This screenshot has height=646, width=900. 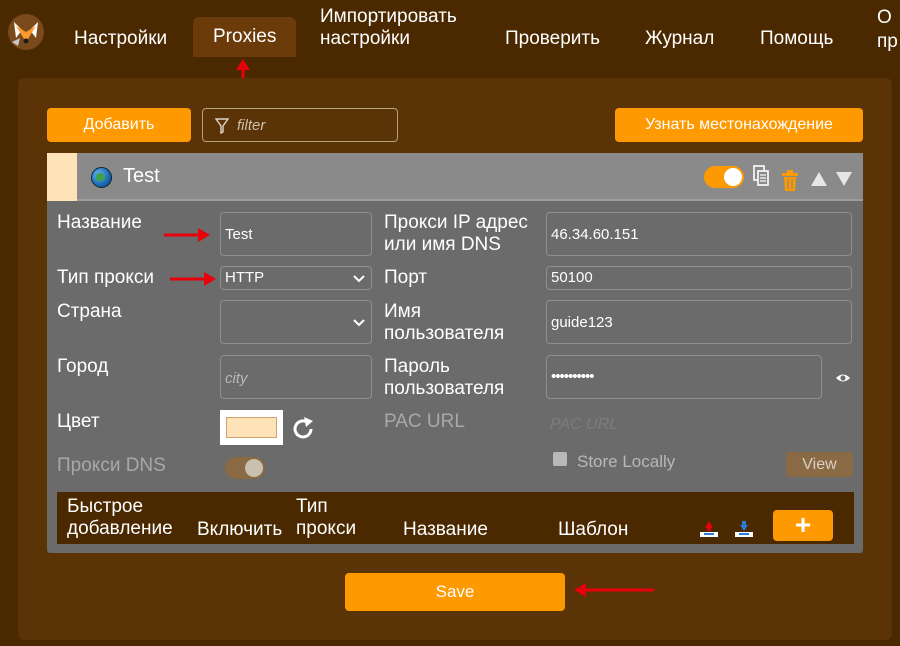 What do you see at coordinates (120, 39) in the screenshot?
I see `tab-settings: Настройки` at bounding box center [120, 39].